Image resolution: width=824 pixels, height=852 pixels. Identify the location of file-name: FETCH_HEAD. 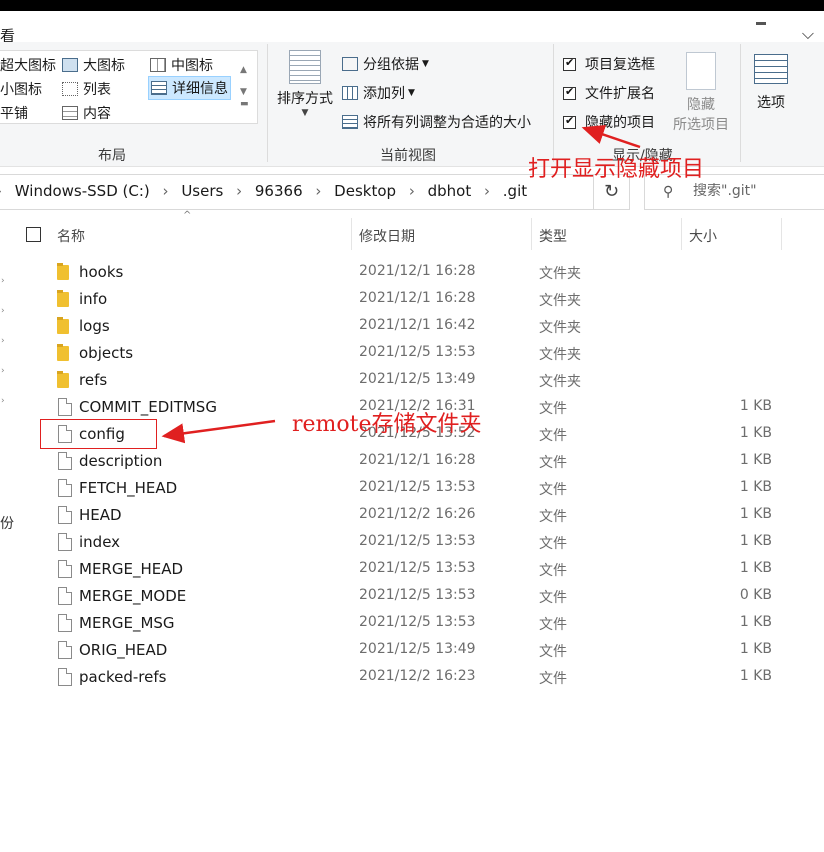
(128, 488).